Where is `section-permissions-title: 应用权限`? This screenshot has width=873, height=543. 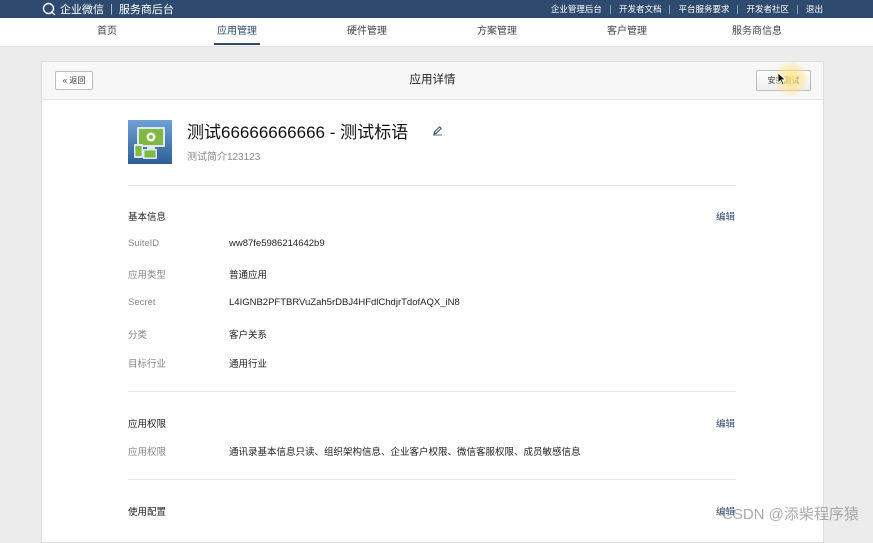 section-permissions-title: 应用权限 is located at coordinates (147, 424).